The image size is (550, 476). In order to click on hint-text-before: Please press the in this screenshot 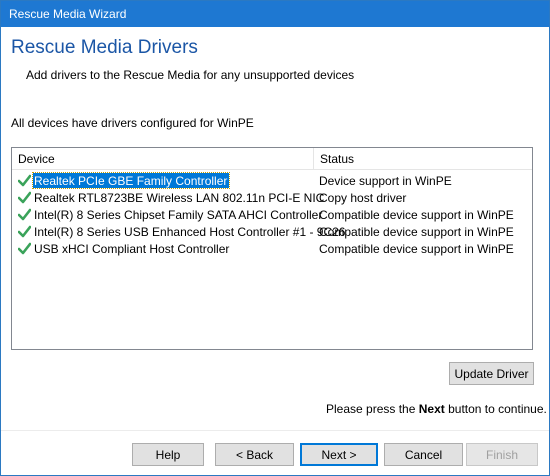, I will do `click(371, 409)`.